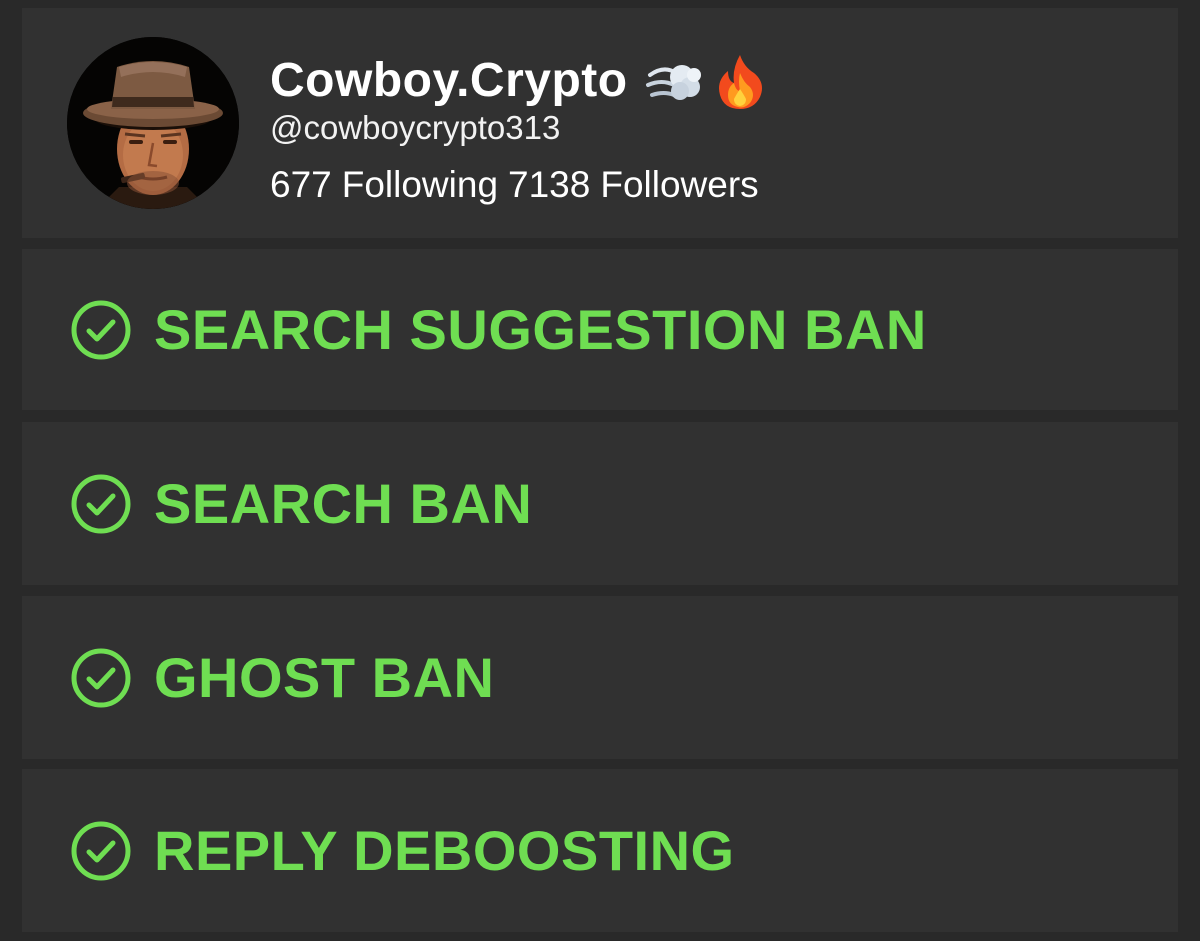 The image size is (1200, 941). Describe the element at coordinates (740, 81) in the screenshot. I see `fire-emoji-icon` at that location.